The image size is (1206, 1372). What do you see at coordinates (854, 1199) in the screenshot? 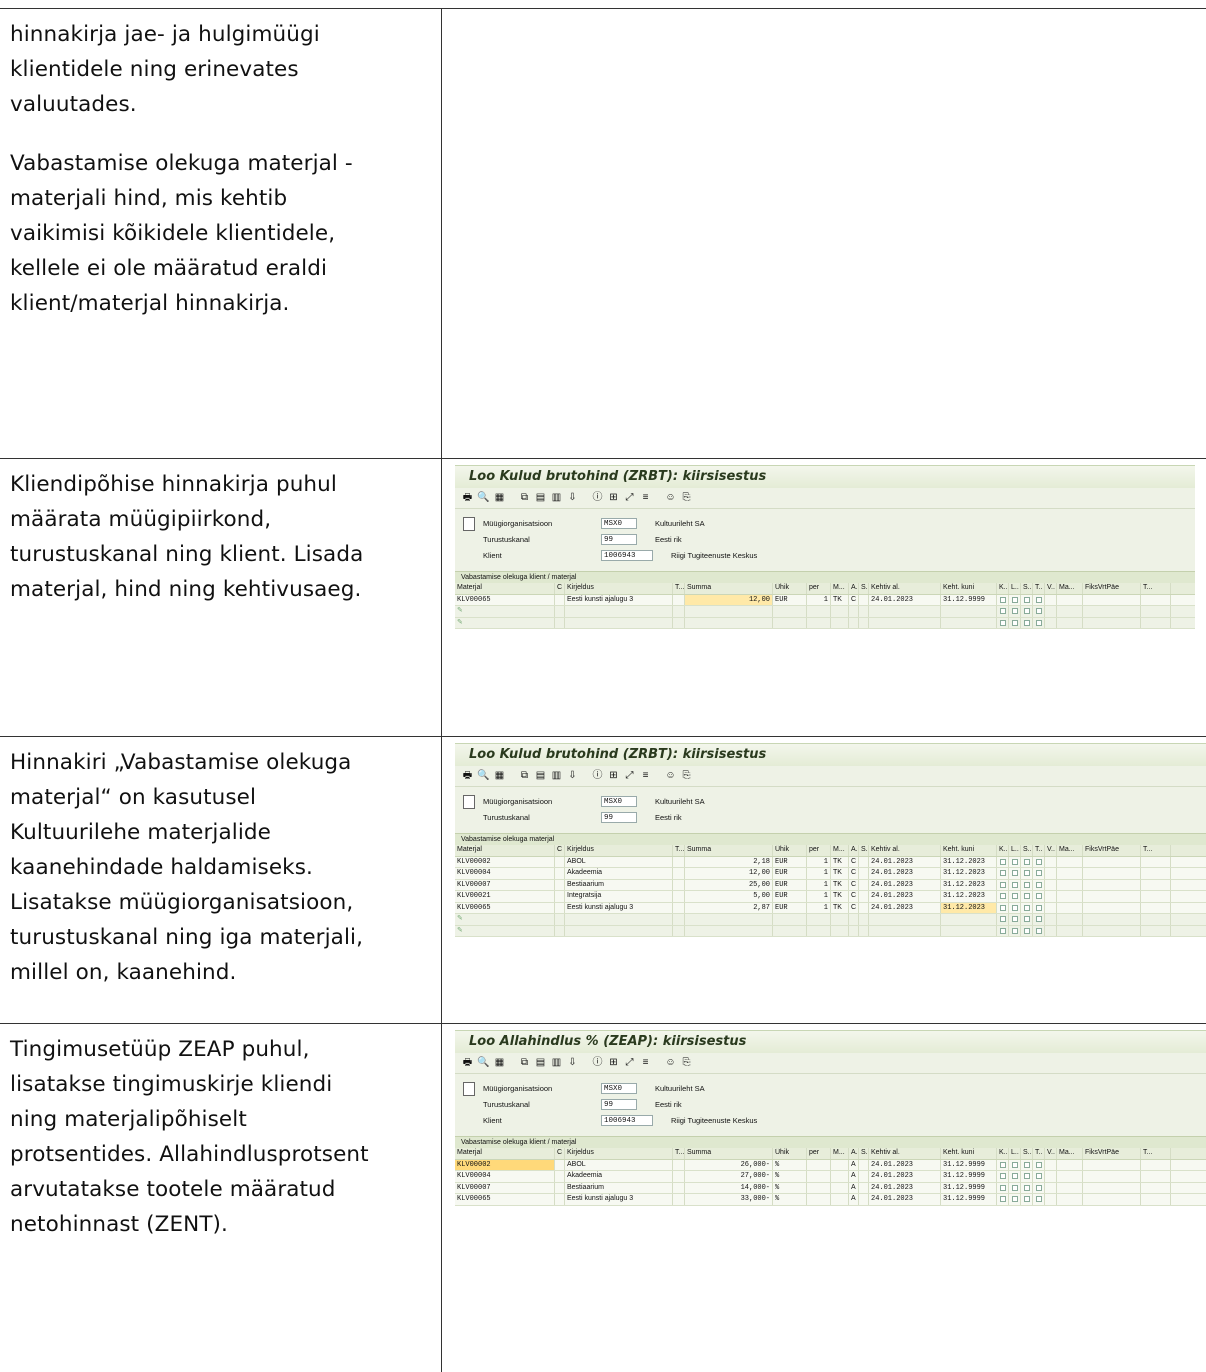
I see `grid-cell-a: A` at bounding box center [854, 1199].